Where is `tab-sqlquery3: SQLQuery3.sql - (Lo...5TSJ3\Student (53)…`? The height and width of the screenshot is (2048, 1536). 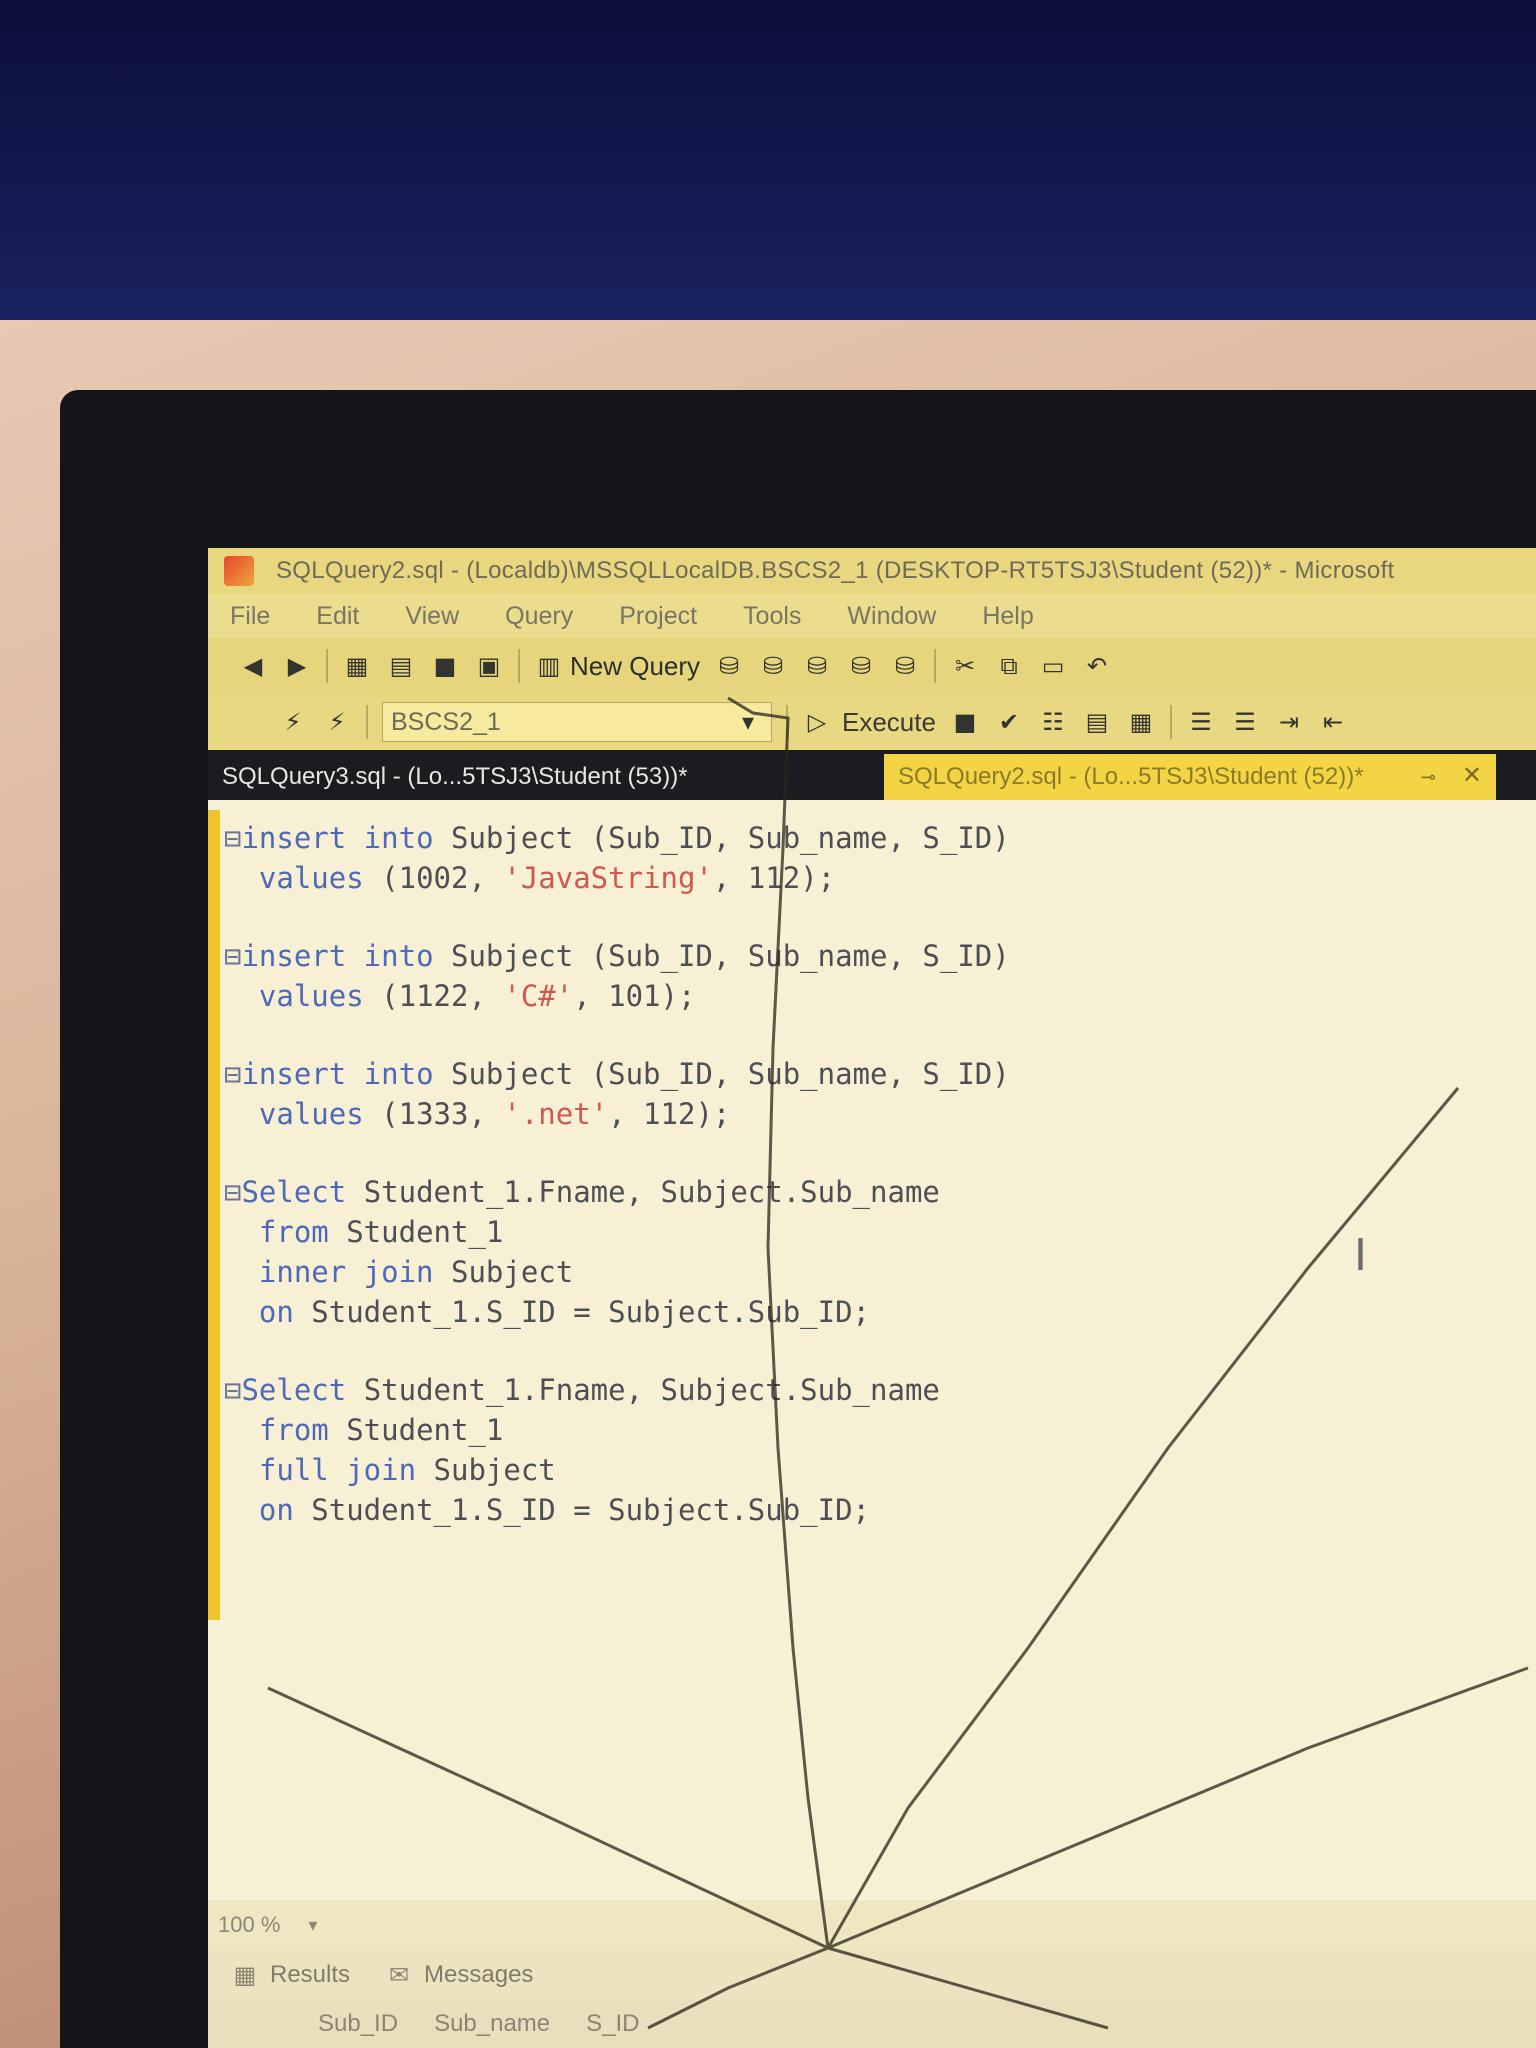 tab-sqlquery3: SQLQuery3.sql - (Lo...5TSJ3\Student (53)… is located at coordinates (546, 777).